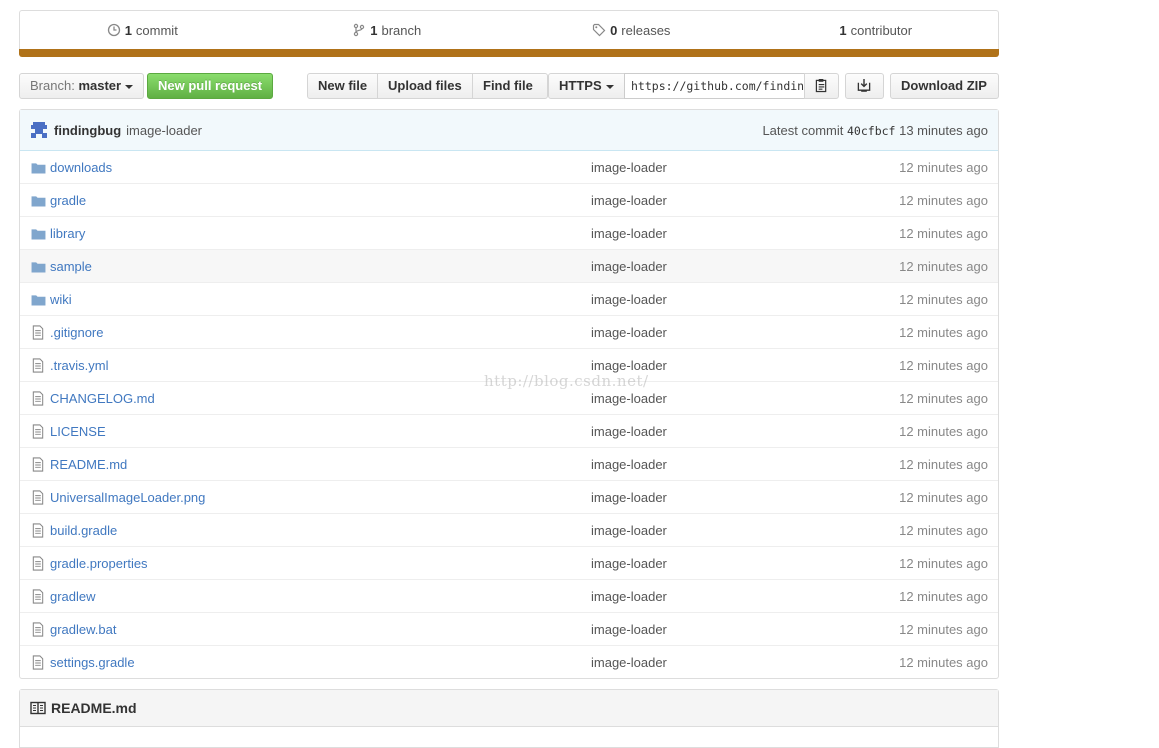 The image size is (1159, 748). Describe the element at coordinates (102, 398) in the screenshot. I see `file-name-link: CHANGELOG.md` at that location.